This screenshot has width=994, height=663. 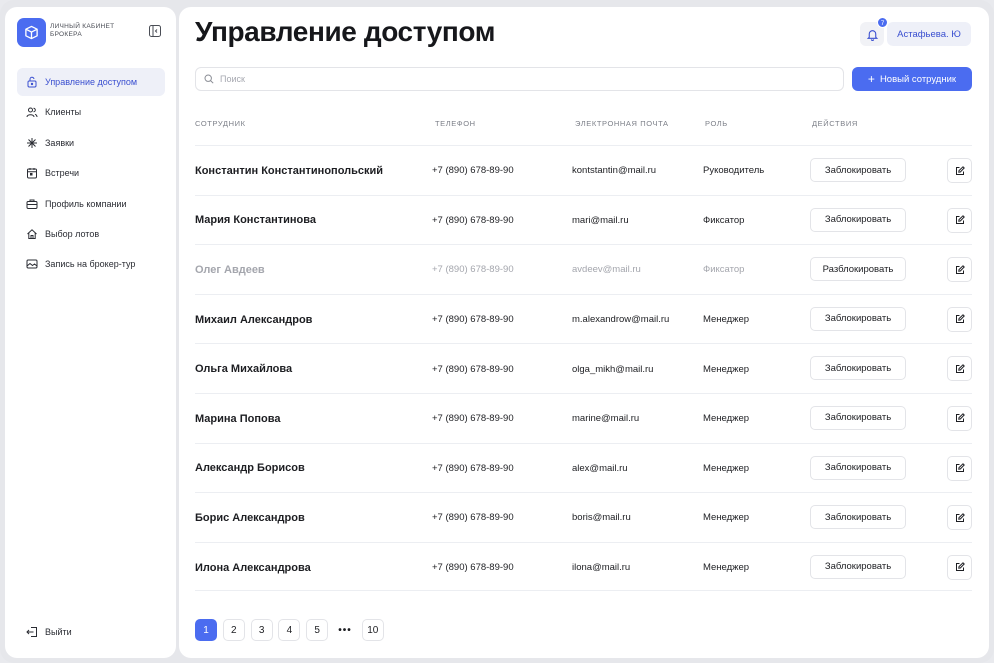 What do you see at coordinates (62, 173) in the screenshot?
I see `sidebar-item-label: Встречи` at bounding box center [62, 173].